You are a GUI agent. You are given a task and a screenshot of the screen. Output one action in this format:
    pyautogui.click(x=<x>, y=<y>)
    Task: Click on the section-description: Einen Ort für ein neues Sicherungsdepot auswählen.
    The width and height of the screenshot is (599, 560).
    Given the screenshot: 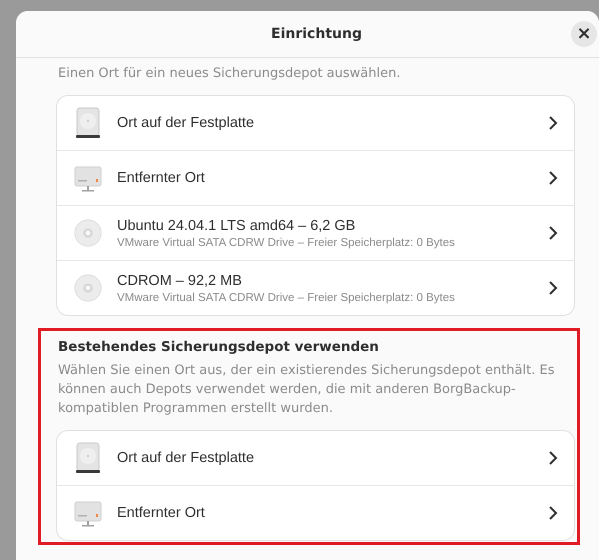 What is the action you would take?
    pyautogui.click(x=230, y=74)
    